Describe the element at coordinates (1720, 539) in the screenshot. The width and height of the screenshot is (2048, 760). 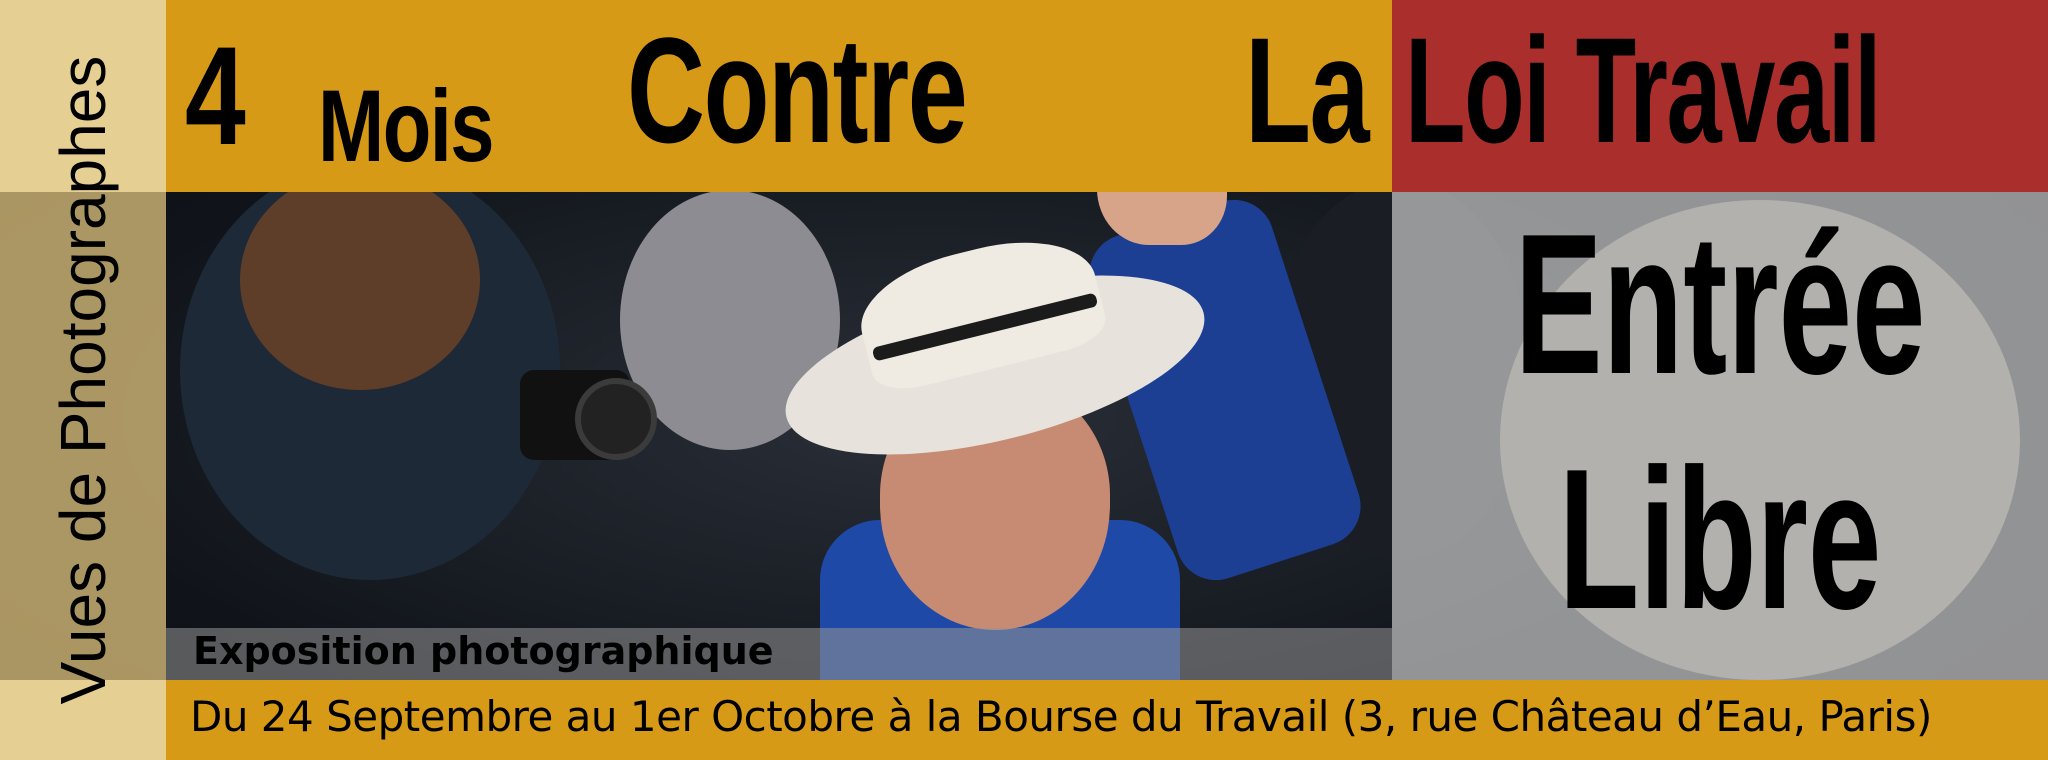
I see `entry-line-2: Libre` at that location.